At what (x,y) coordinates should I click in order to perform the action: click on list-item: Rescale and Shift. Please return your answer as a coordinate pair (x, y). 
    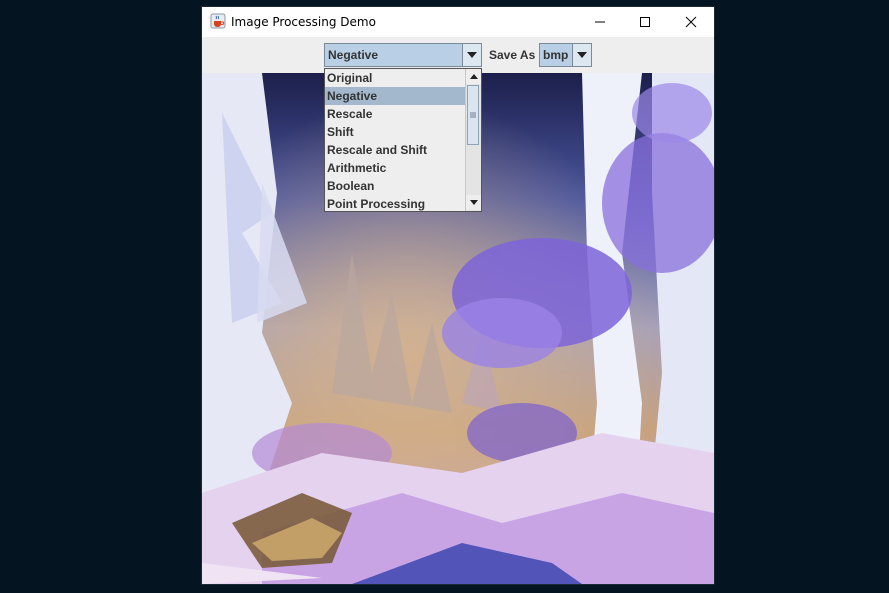
    Looking at the image, I should click on (395, 150).